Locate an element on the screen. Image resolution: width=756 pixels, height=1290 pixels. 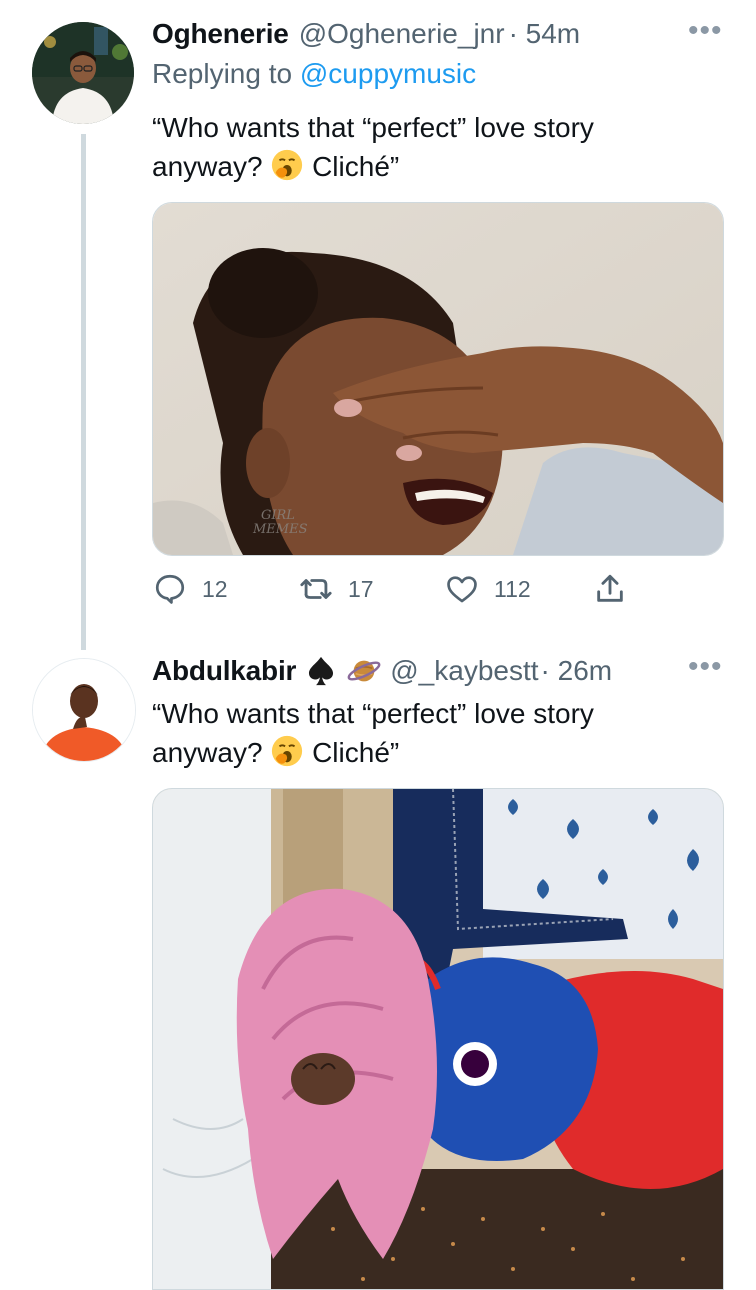
replying-to-line: Replying to @cuppymusic is located at coordinates (314, 74).